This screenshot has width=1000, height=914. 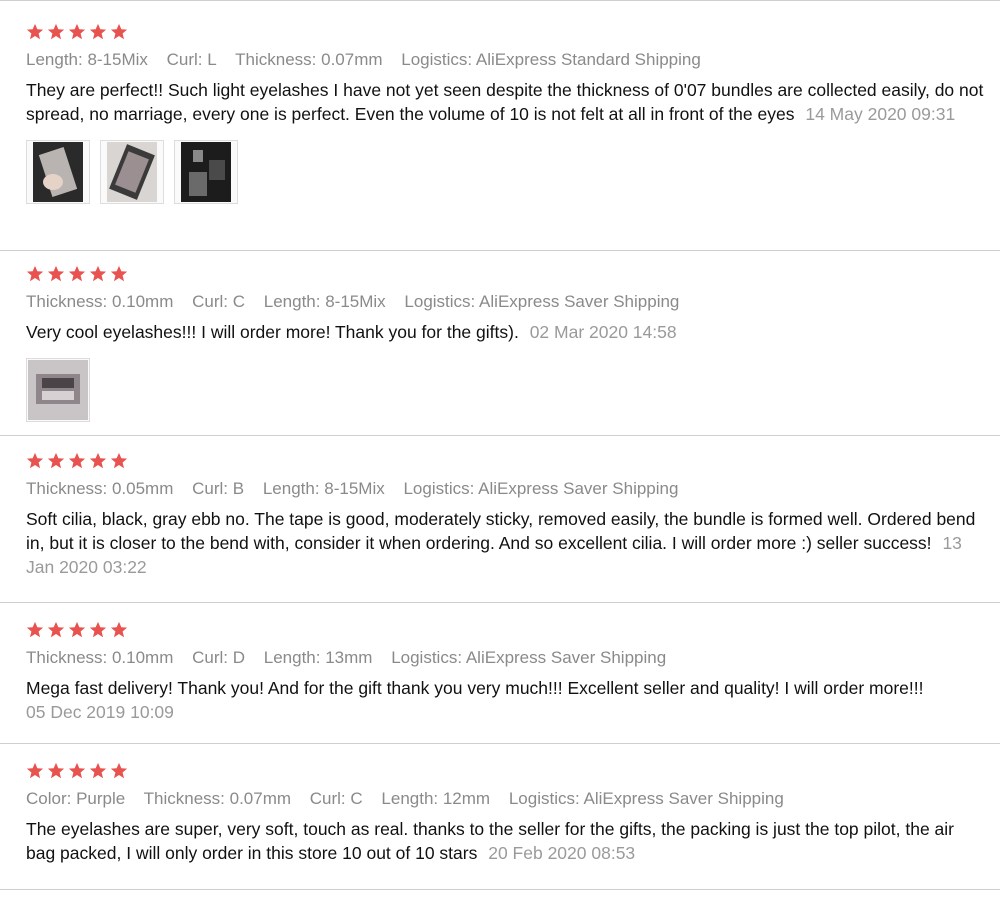 I want to click on attr-curl: Curl: B, so click(x=218, y=488).